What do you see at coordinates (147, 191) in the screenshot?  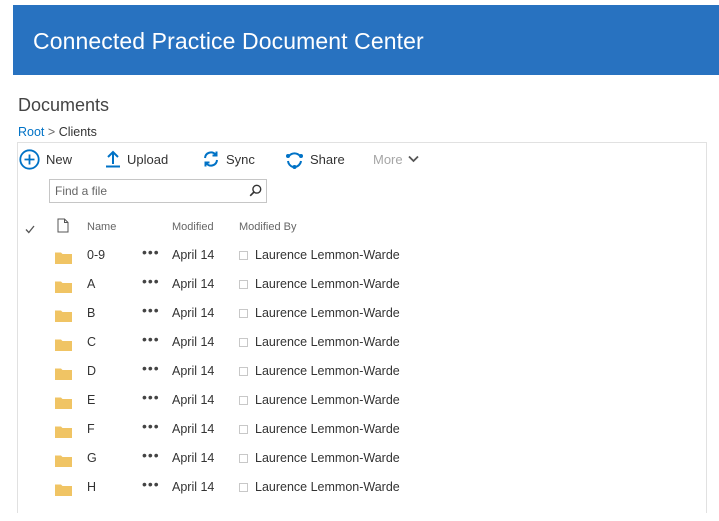 I see `find-file-input` at bounding box center [147, 191].